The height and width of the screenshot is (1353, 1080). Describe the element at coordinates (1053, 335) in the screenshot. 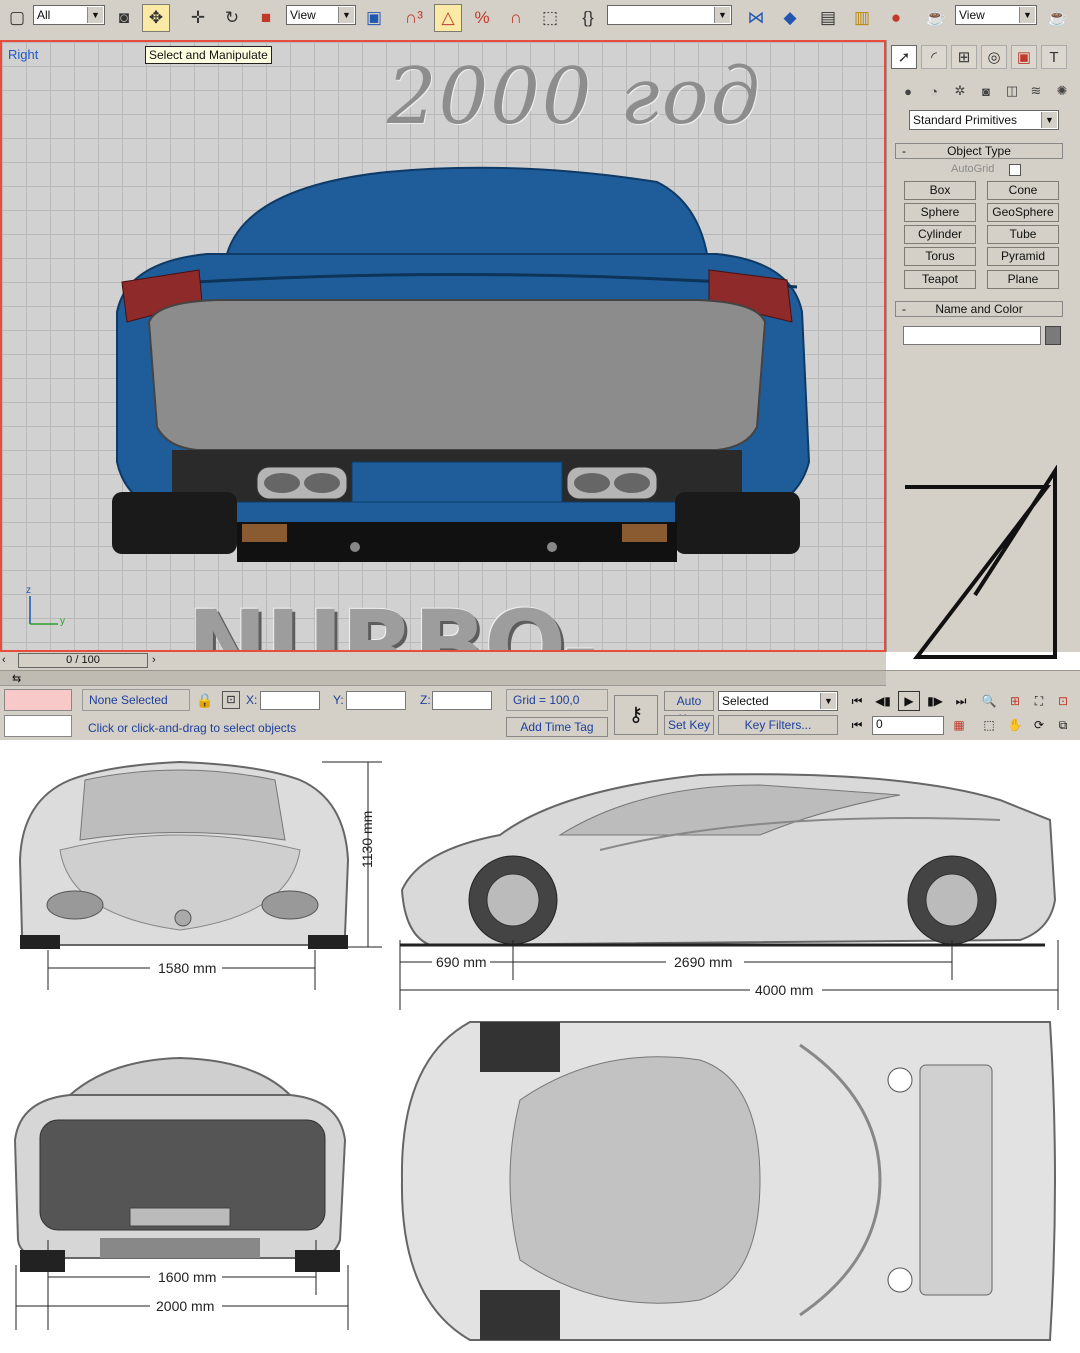

I see `object-color-swatch` at that location.